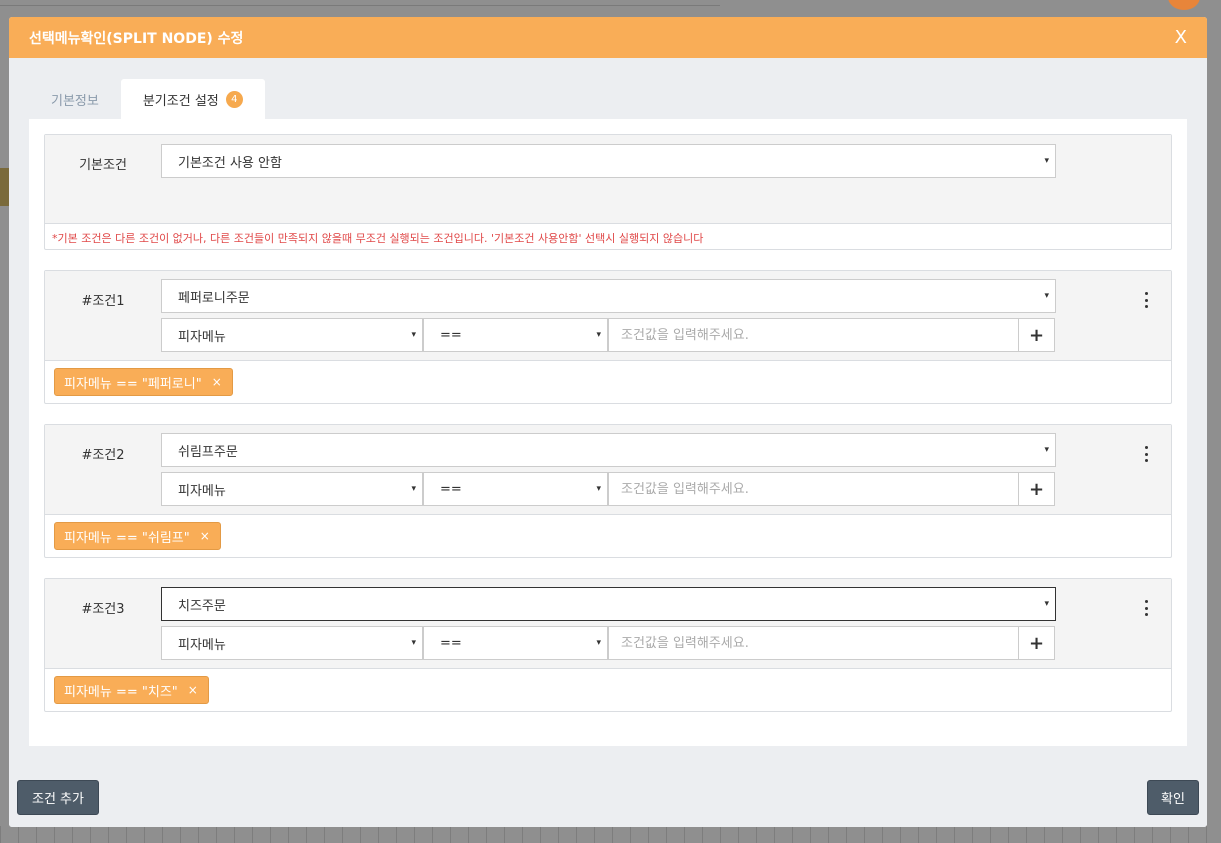 This screenshot has width=1221, height=843. I want to click on condition-tag: 피자메뉴 == "페퍼로니" ×, so click(143, 382).